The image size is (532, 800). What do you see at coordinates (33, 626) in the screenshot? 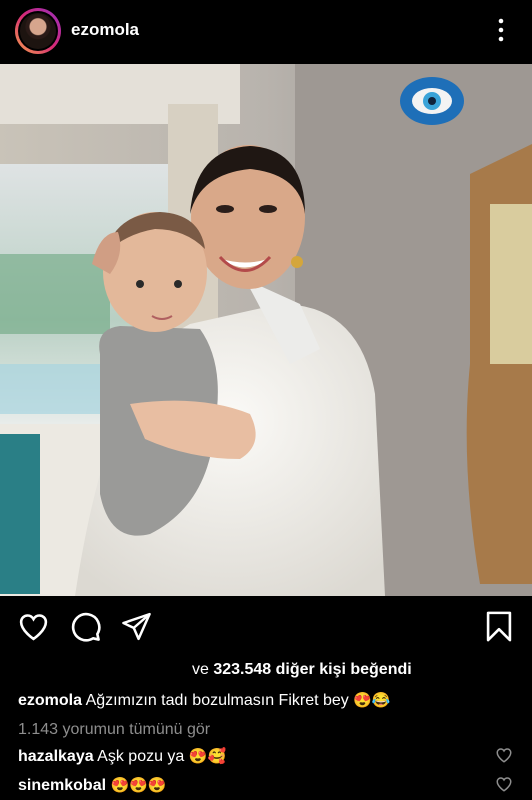
I see `heart-icon` at bounding box center [33, 626].